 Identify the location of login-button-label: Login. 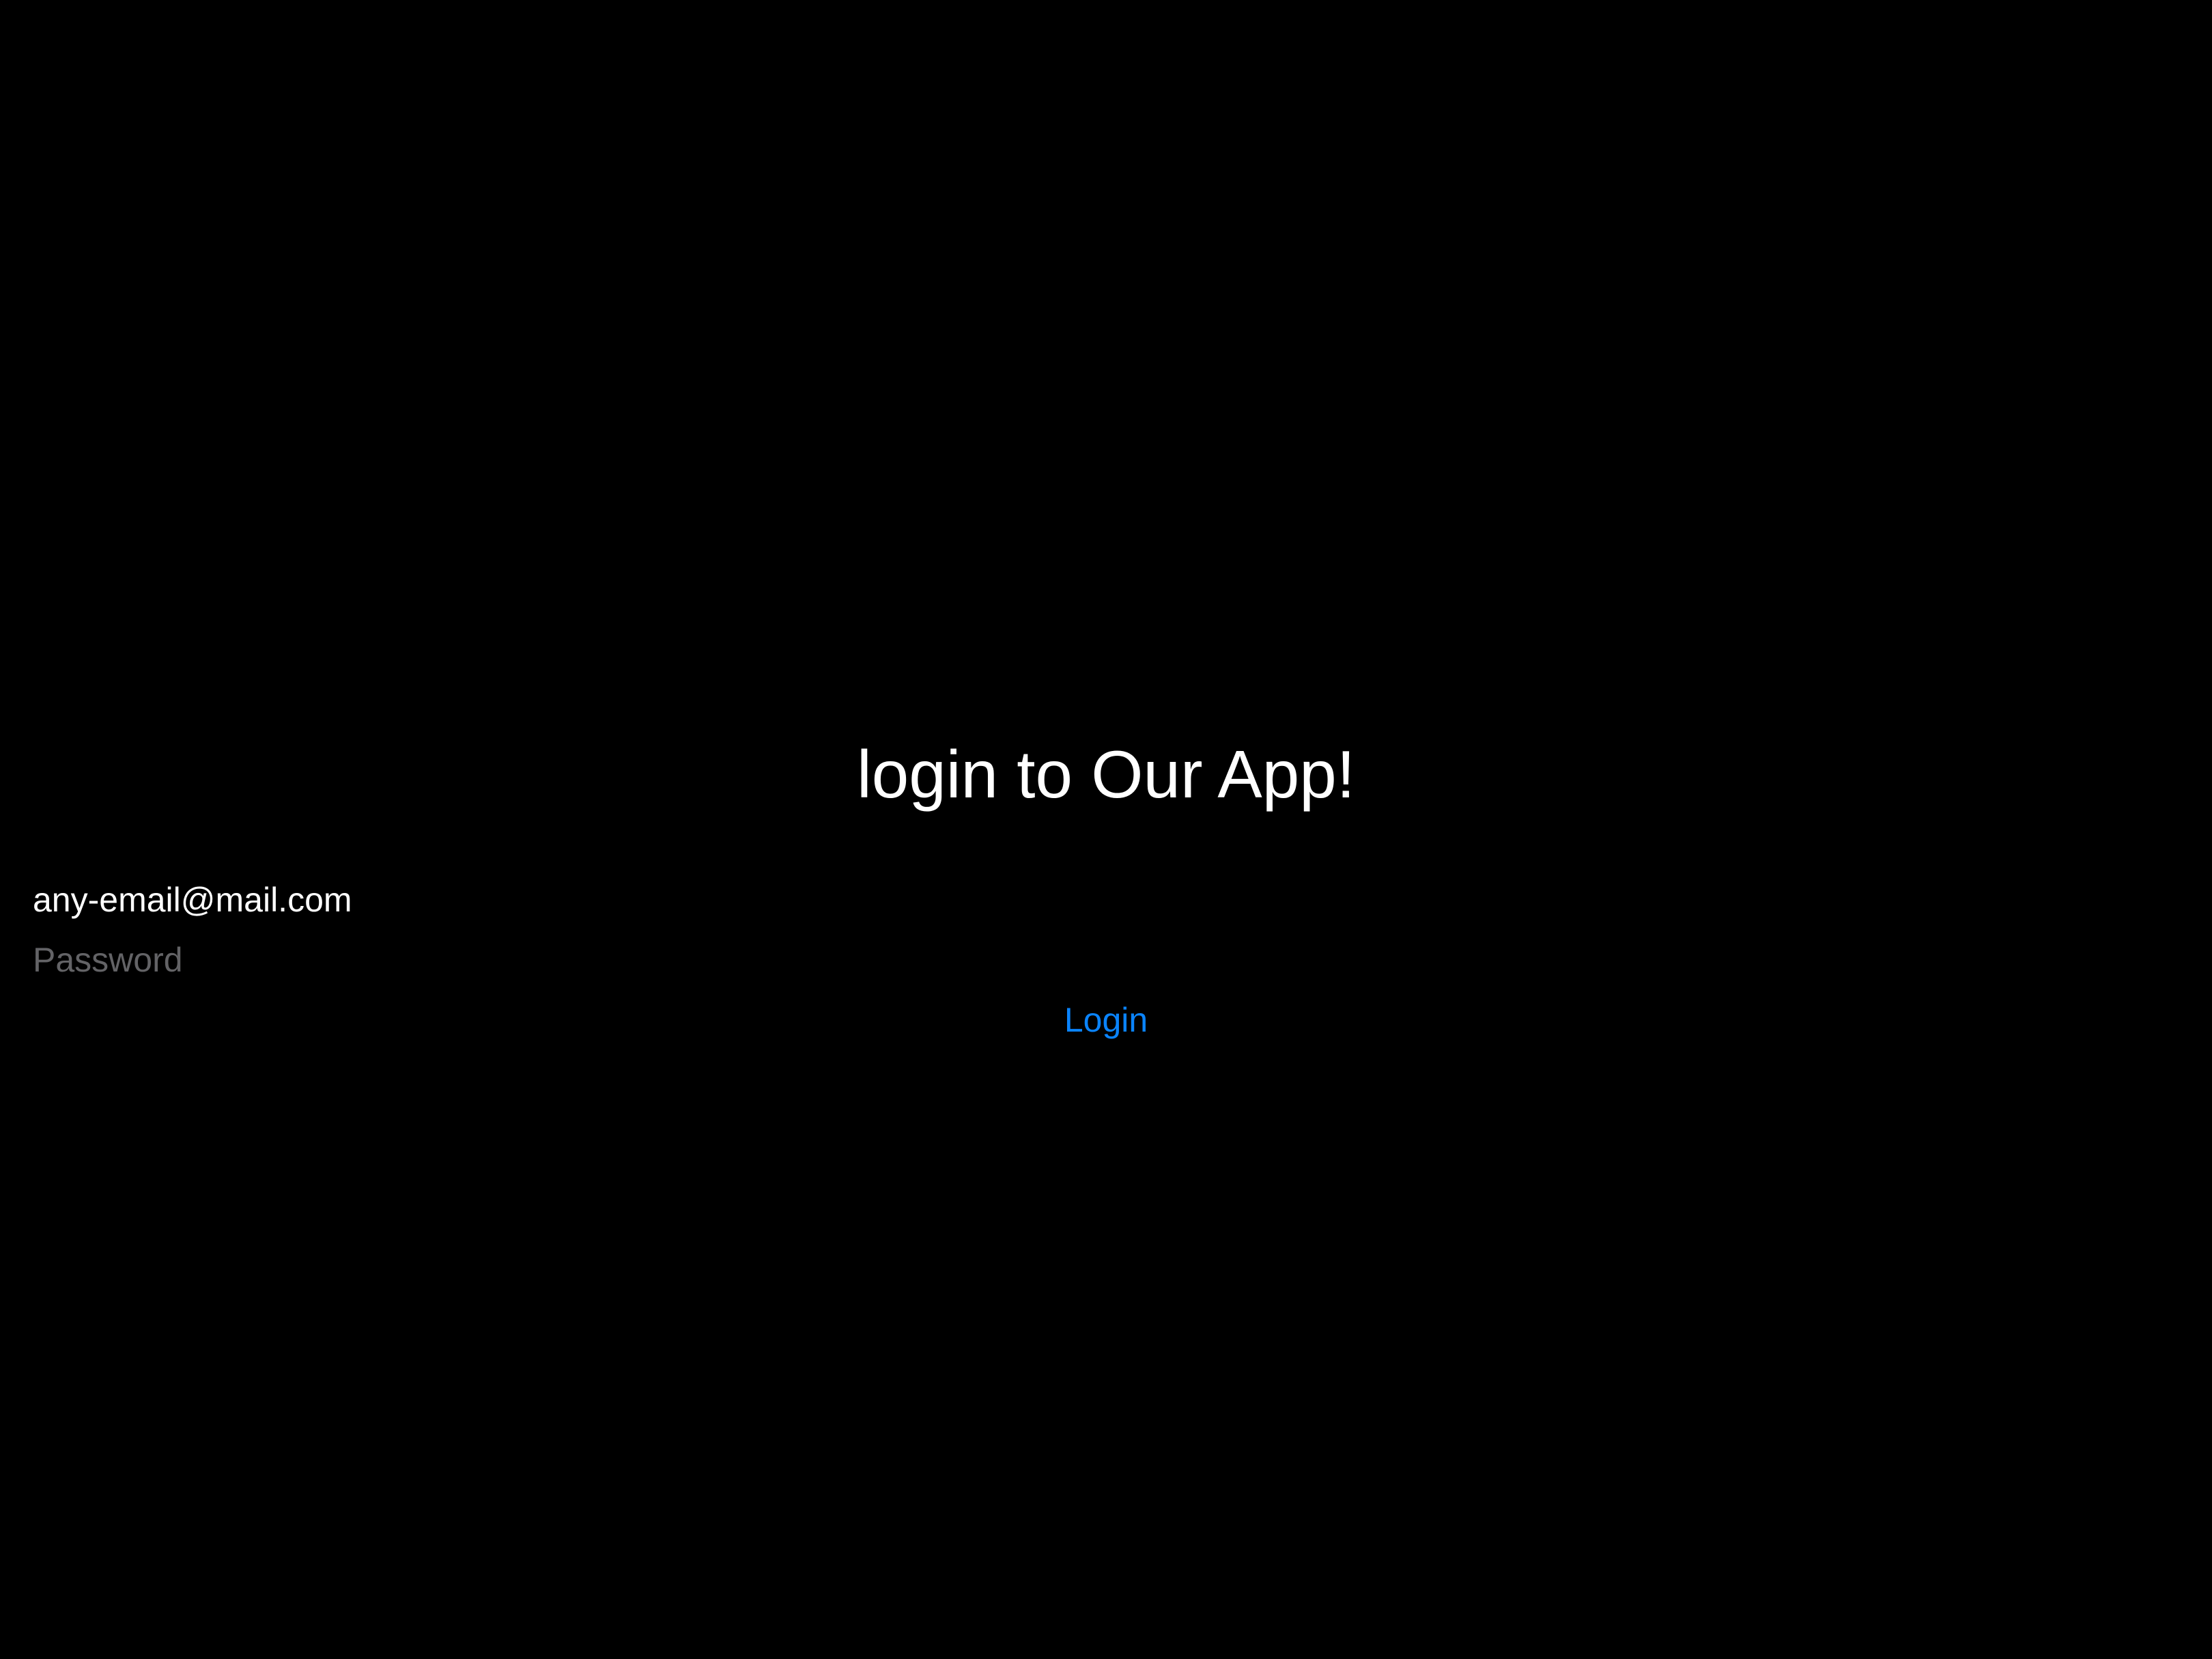
(1106, 1020).